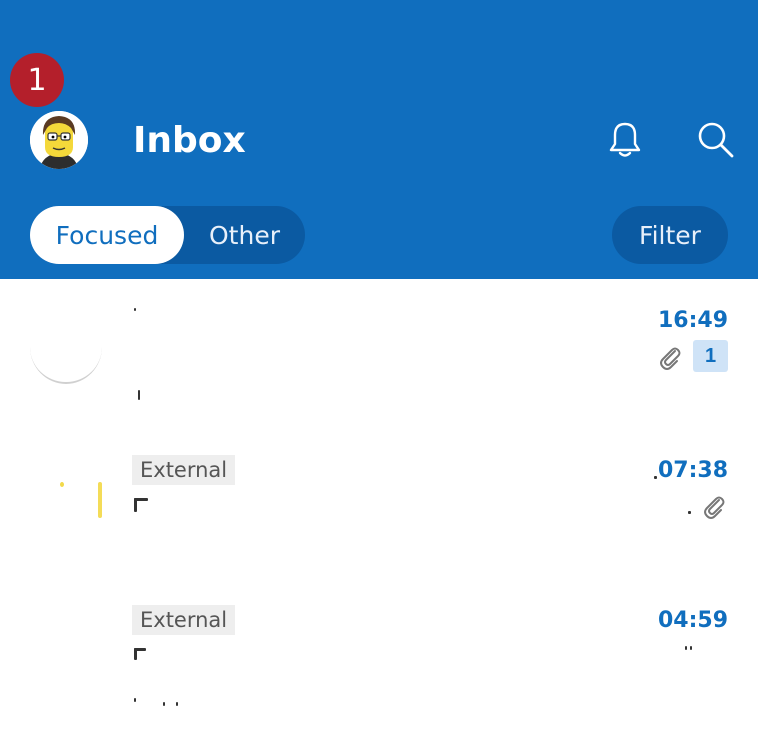  Describe the element at coordinates (37, 80) in the screenshot. I see `notification-count-badge: 1` at that location.